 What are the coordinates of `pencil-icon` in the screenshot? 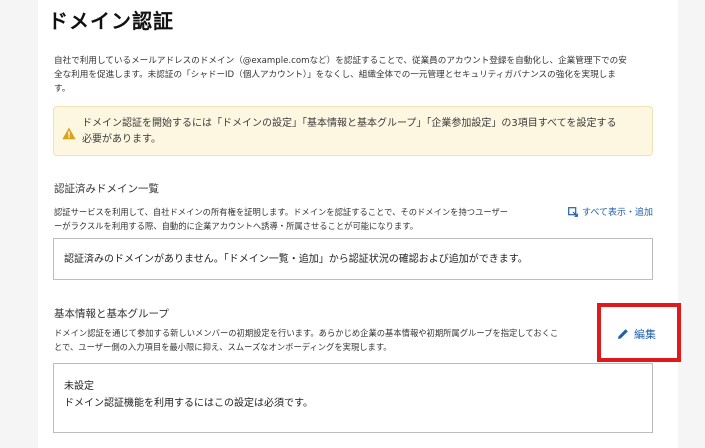 It's located at (623, 334).